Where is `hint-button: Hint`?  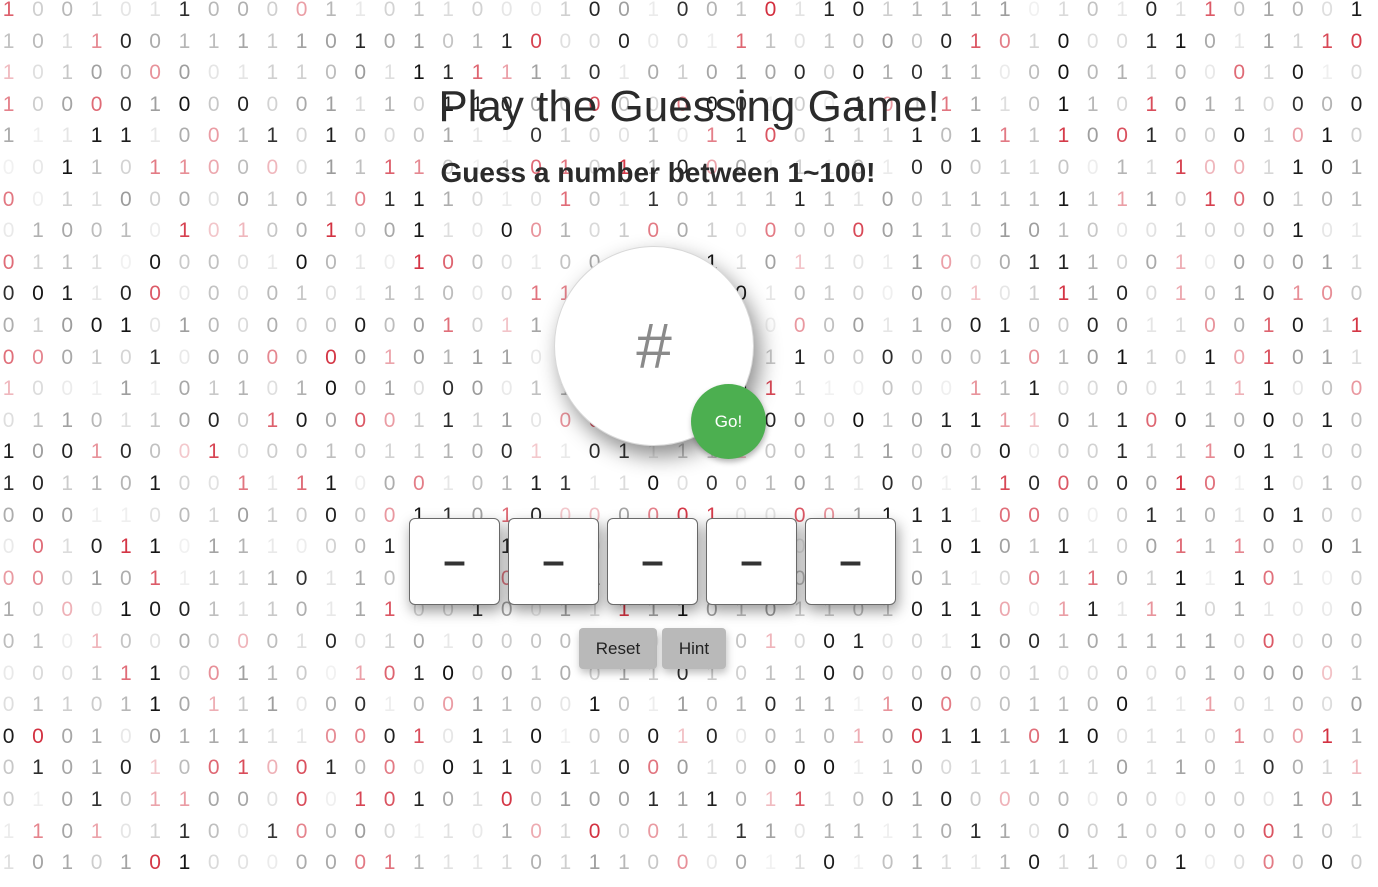
hint-button: Hint is located at coordinates (694, 648).